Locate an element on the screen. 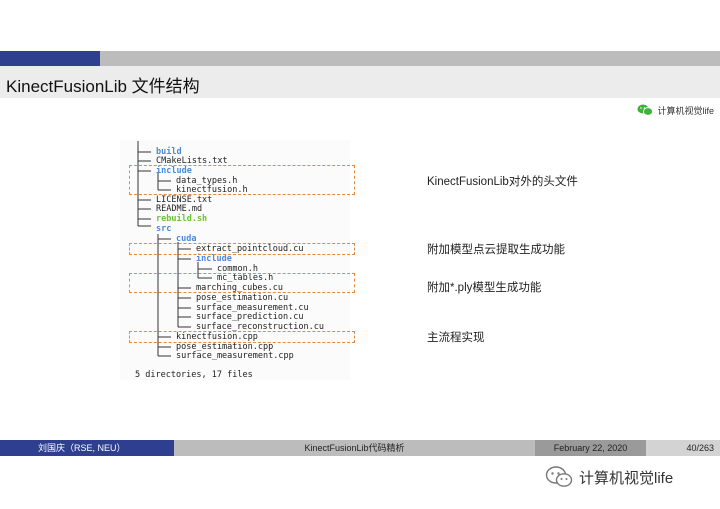 The width and height of the screenshot is (720, 509). tree-file-rebuild: rebuild.sh is located at coordinates (182, 219).